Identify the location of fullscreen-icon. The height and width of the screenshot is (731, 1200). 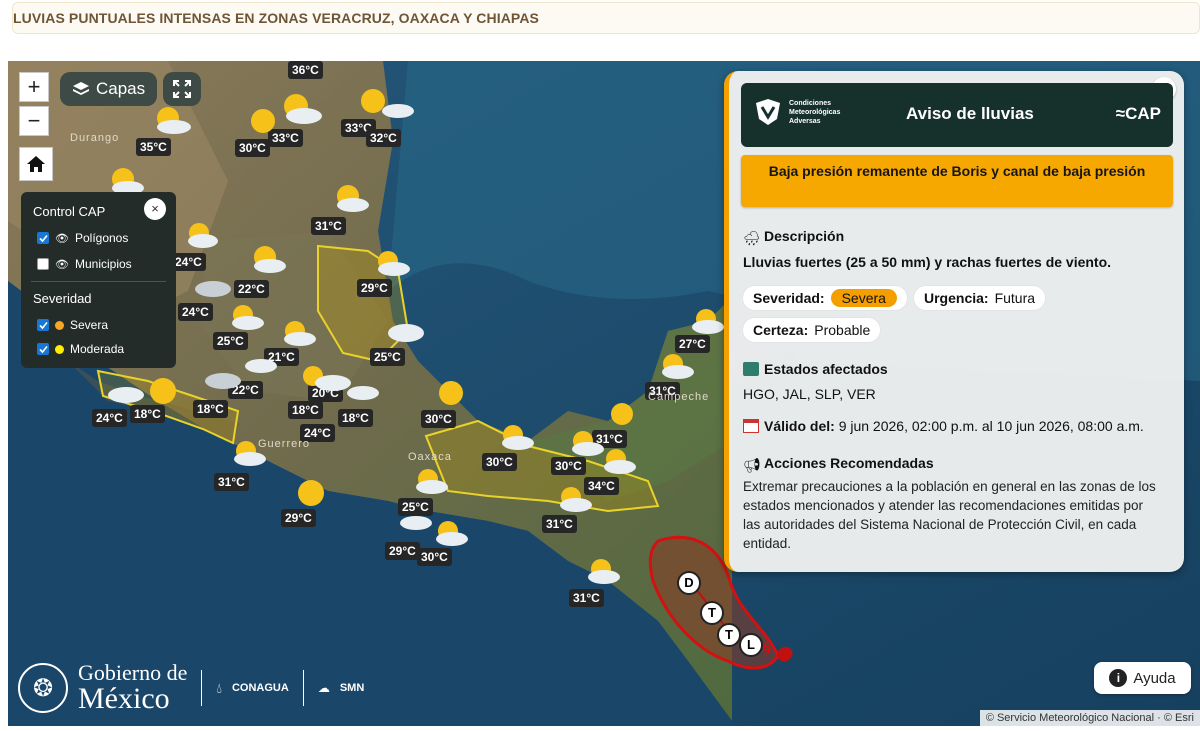
(182, 89).